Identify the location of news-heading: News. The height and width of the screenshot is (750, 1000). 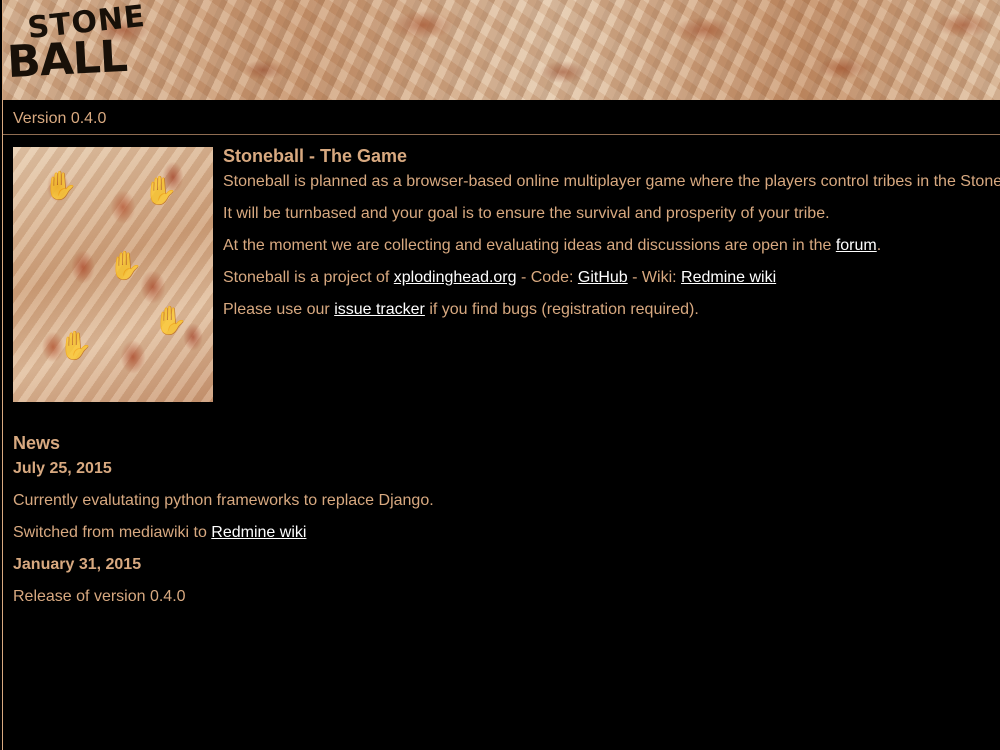
(37, 443).